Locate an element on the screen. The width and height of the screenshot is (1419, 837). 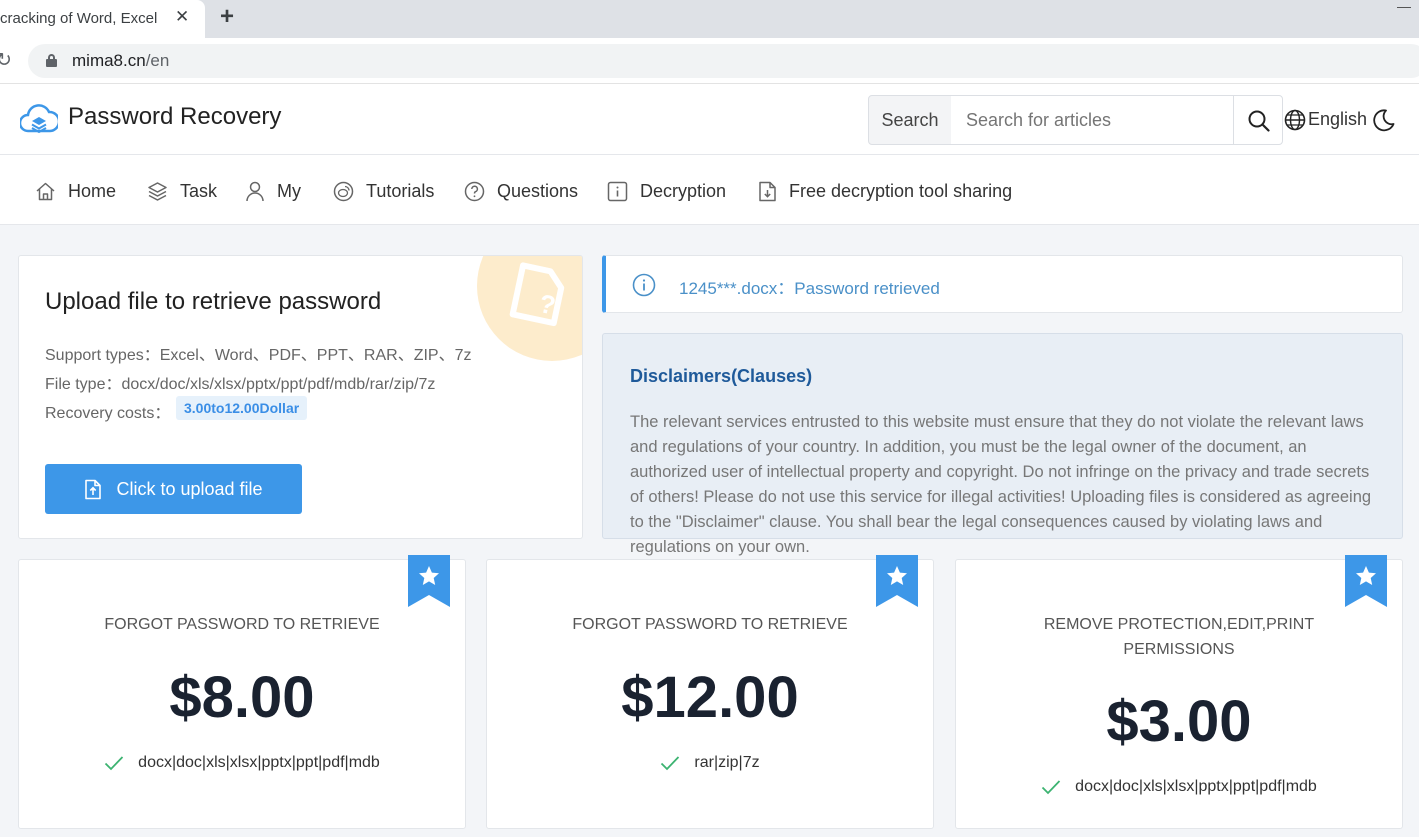
price-amount: $8.00 is located at coordinates (242, 697).